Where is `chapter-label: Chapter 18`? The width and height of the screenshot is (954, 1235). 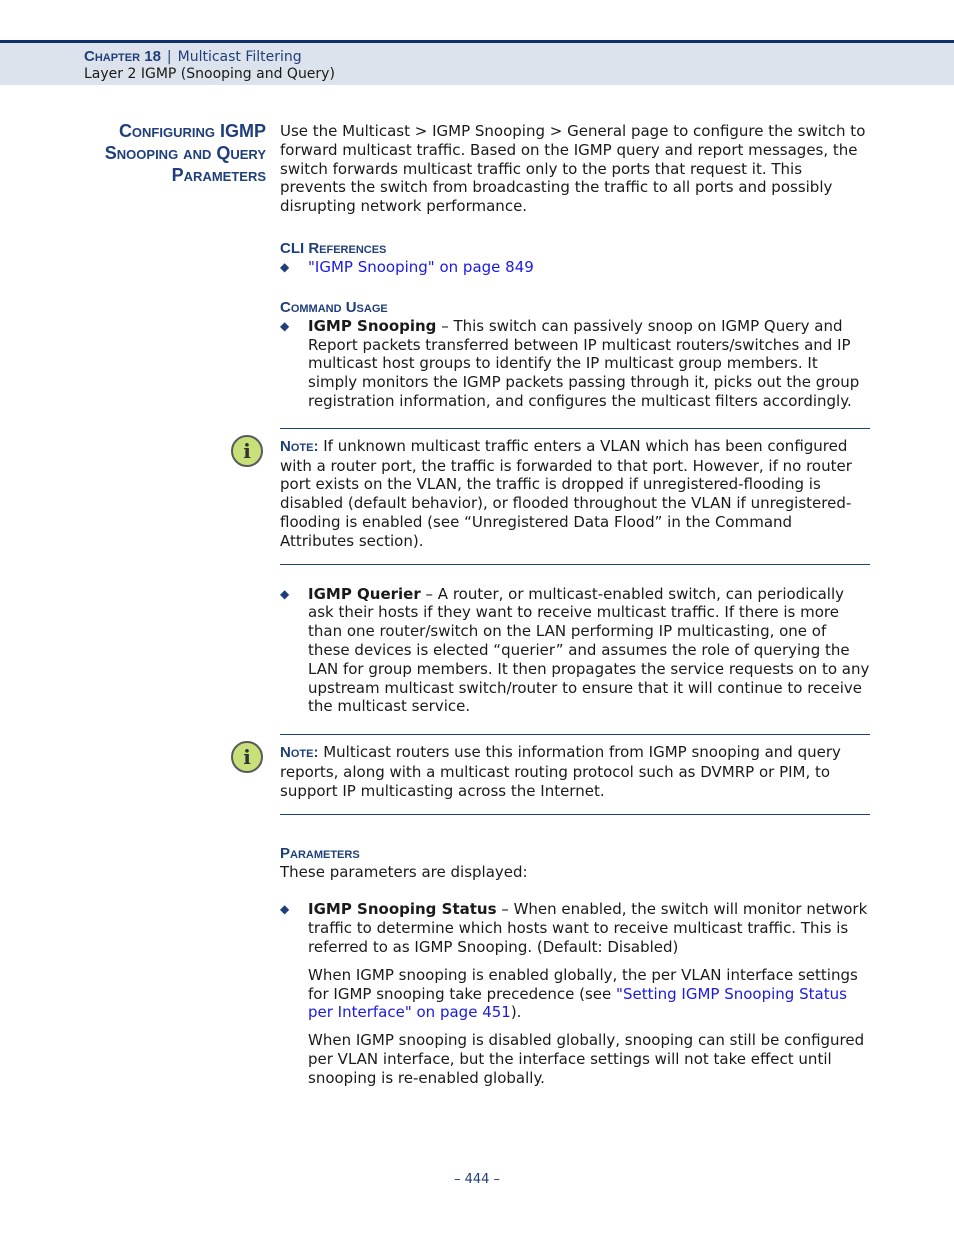 chapter-label: Chapter 18 is located at coordinates (122, 56).